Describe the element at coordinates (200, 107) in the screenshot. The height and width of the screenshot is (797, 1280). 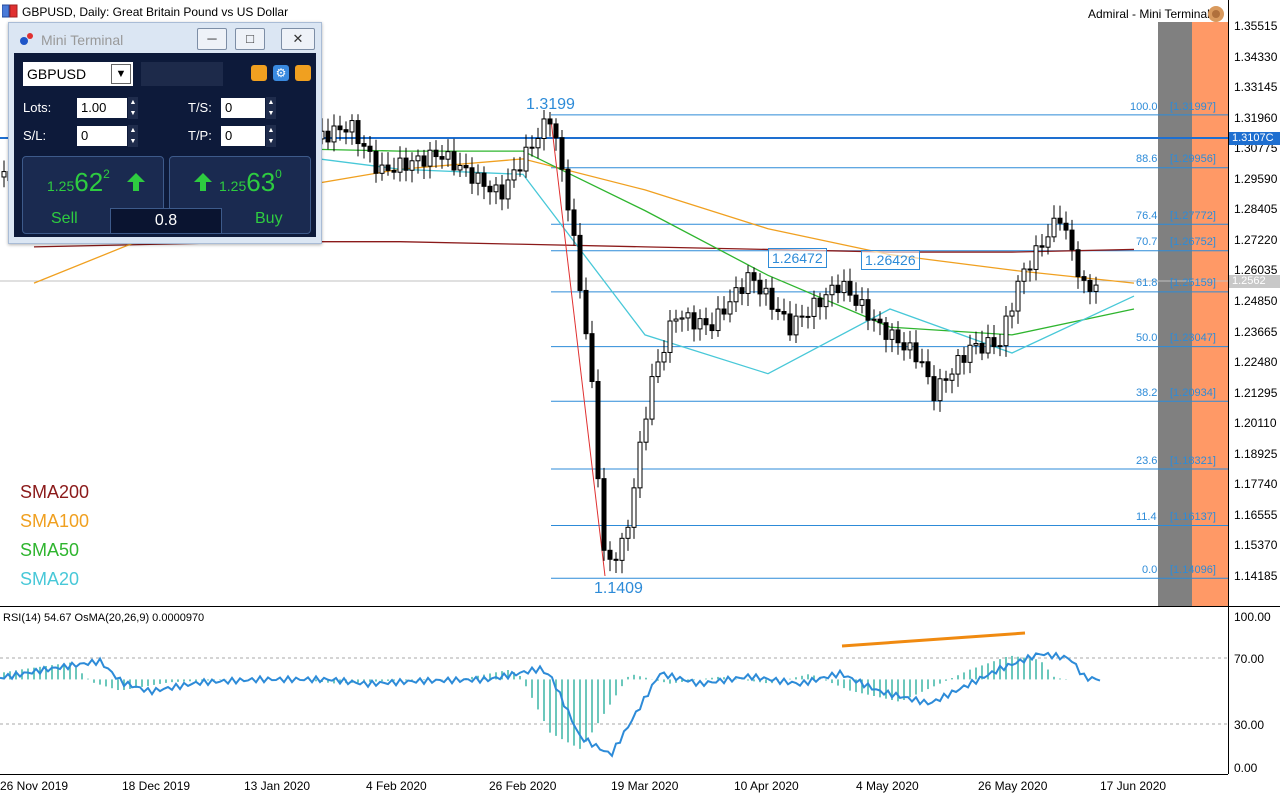
I see `ts-label: T/S:` at that location.